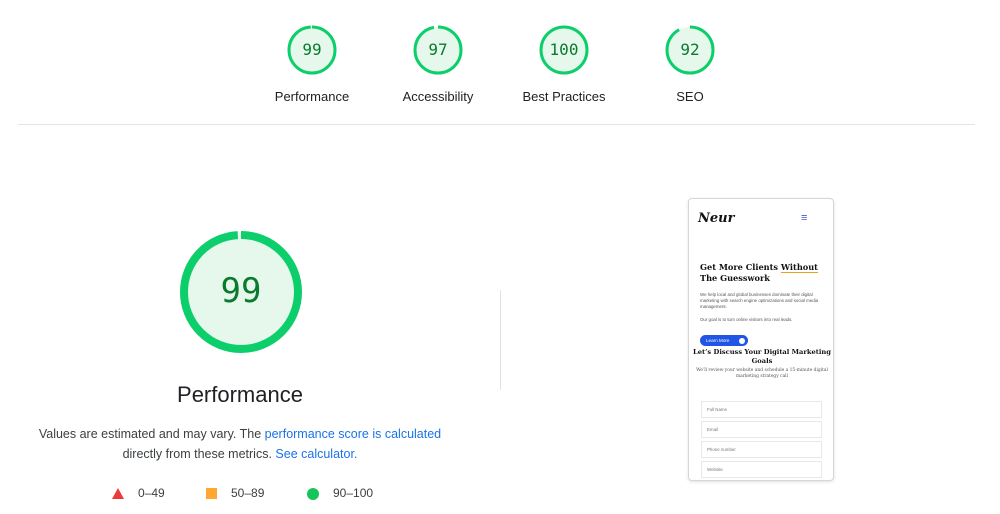 The image size is (1000, 514). What do you see at coordinates (211, 494) in the screenshot?
I see `square-icon` at bounding box center [211, 494].